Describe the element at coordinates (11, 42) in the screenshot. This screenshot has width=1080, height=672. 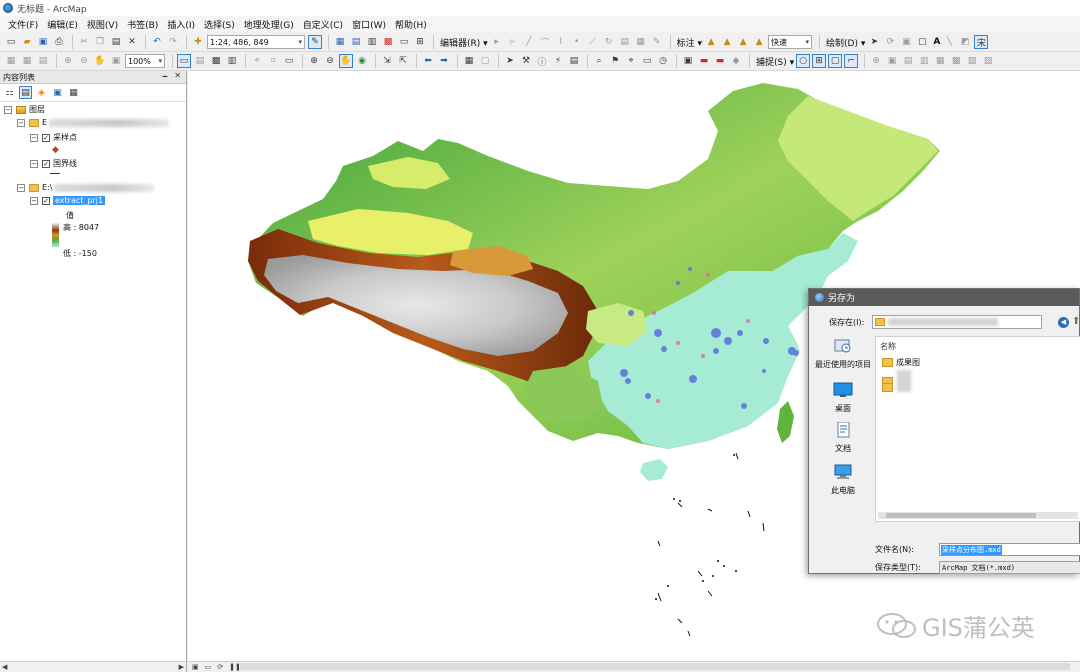
I see `new-document-icon: ▭` at that location.